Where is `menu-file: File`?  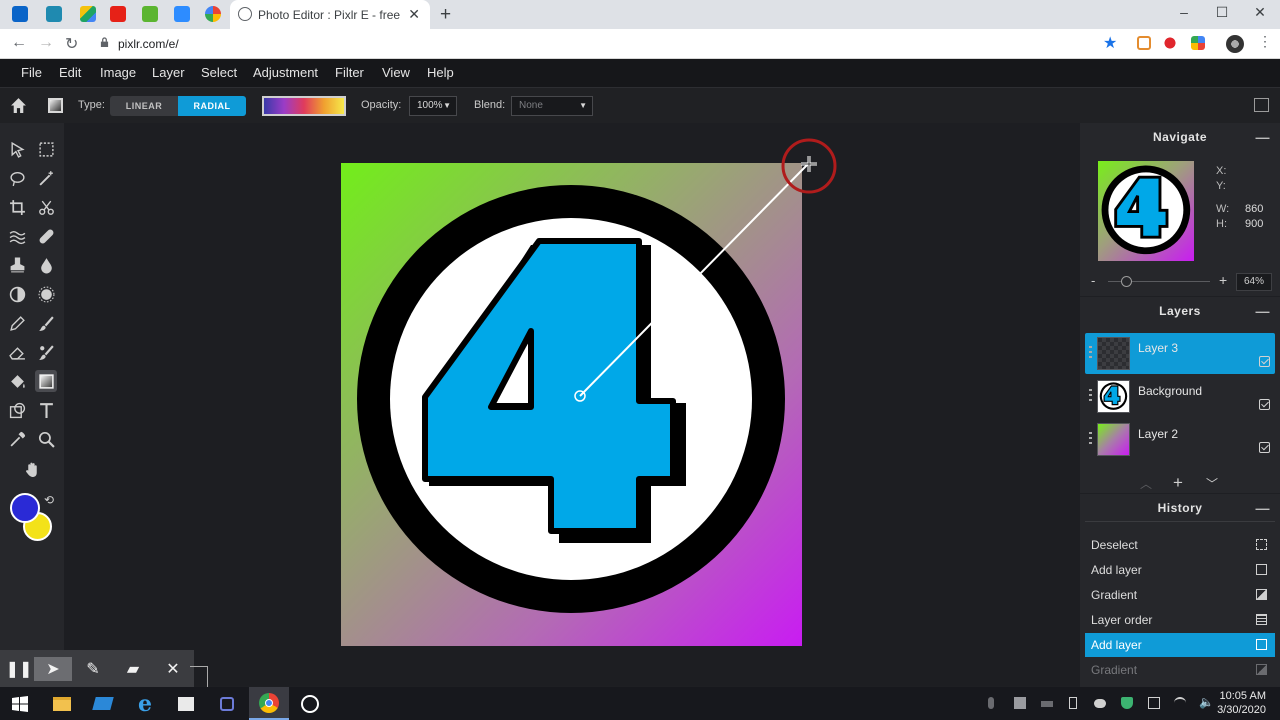 menu-file: File is located at coordinates (31, 72).